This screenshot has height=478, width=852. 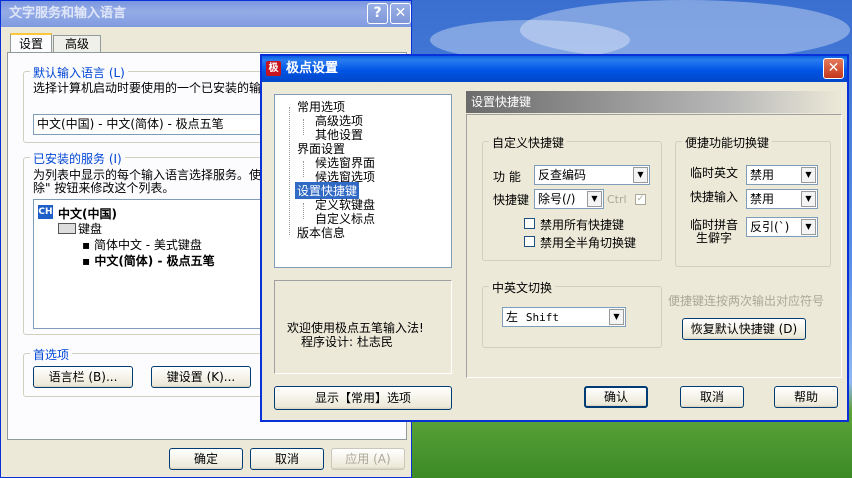 I want to click on quick-input-value: 禁用, so click(x=762, y=199).